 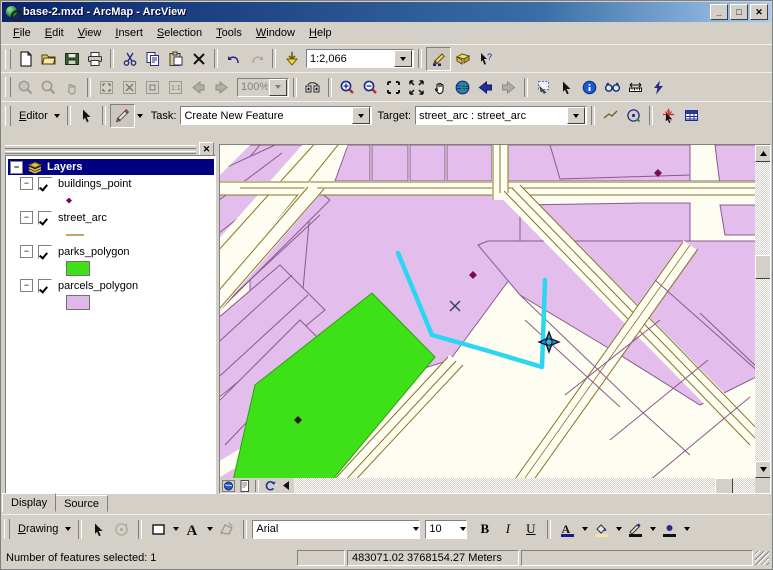 What do you see at coordinates (270, 486) in the screenshot?
I see `refresh-view-button` at bounding box center [270, 486].